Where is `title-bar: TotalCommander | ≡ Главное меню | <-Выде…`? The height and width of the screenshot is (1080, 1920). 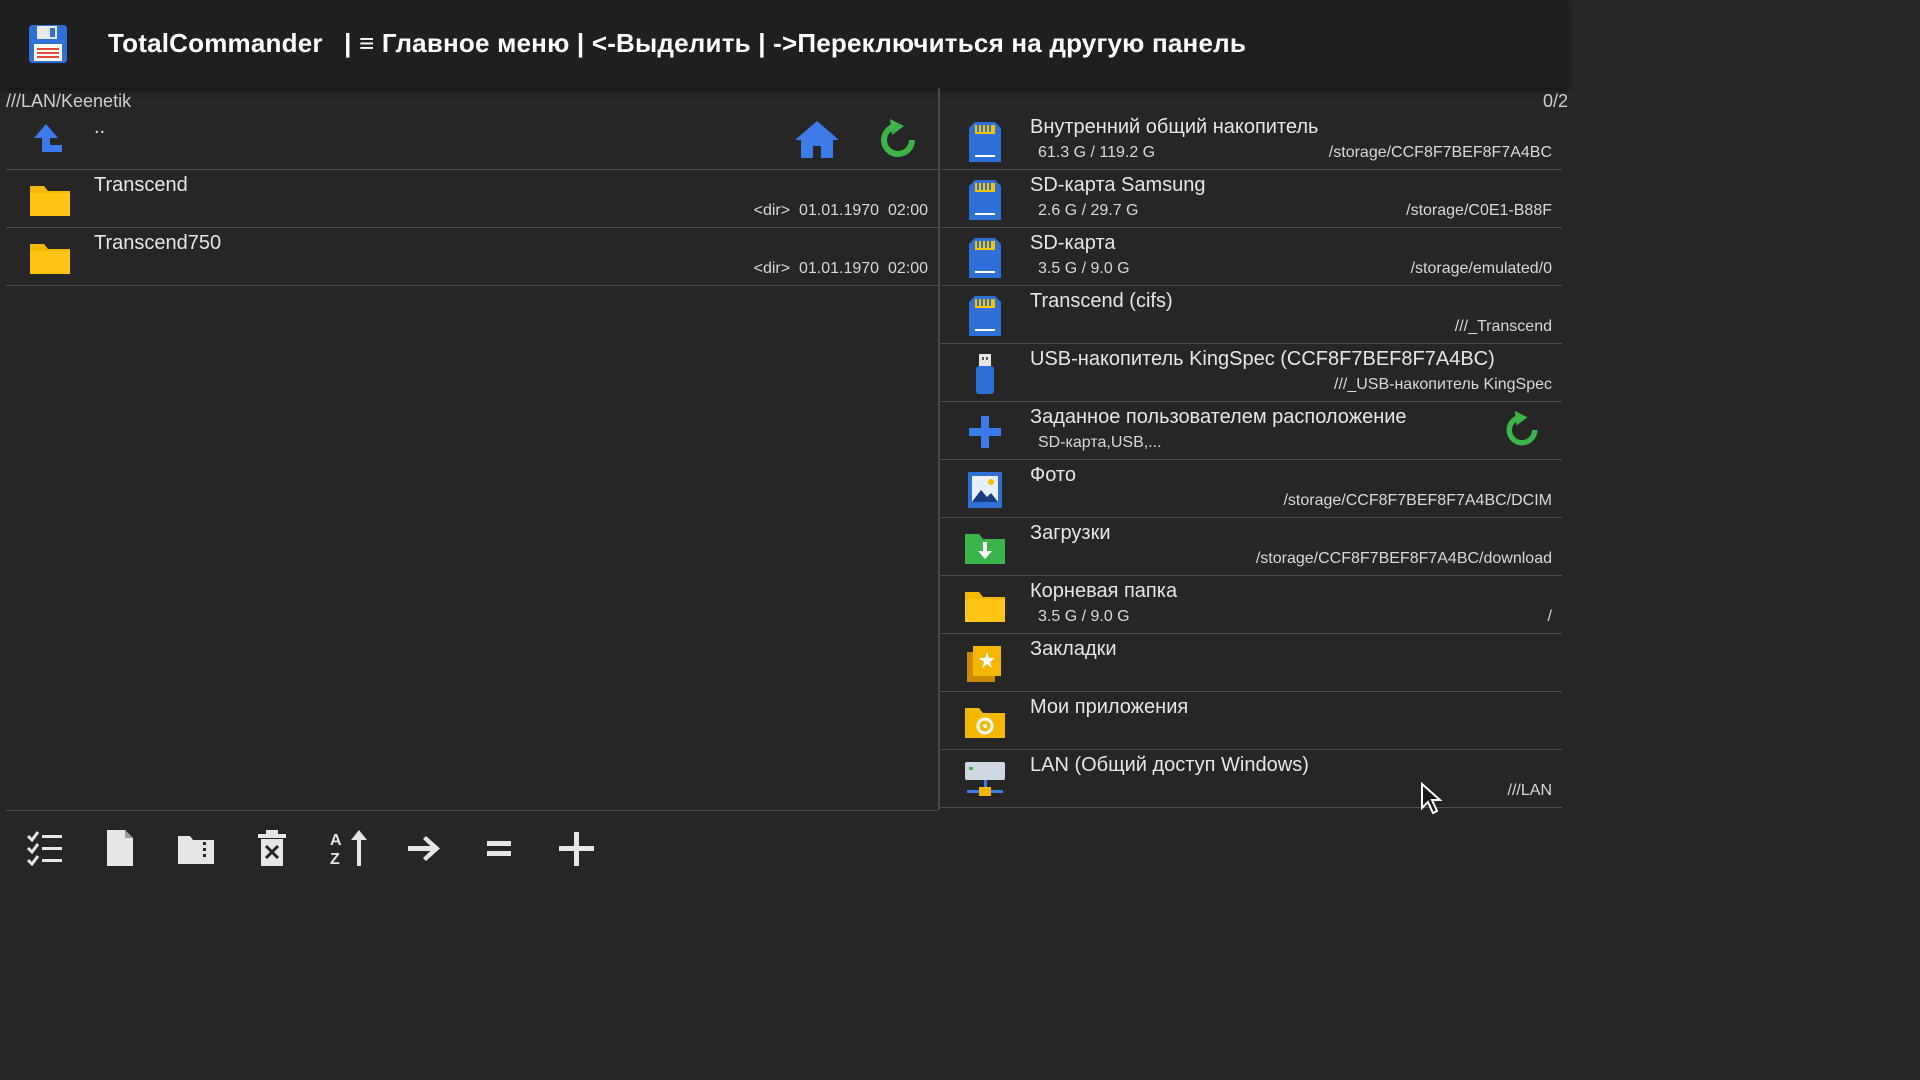 title-bar: TotalCommander | ≡ Главное меню | <-Выде… is located at coordinates (784, 44).